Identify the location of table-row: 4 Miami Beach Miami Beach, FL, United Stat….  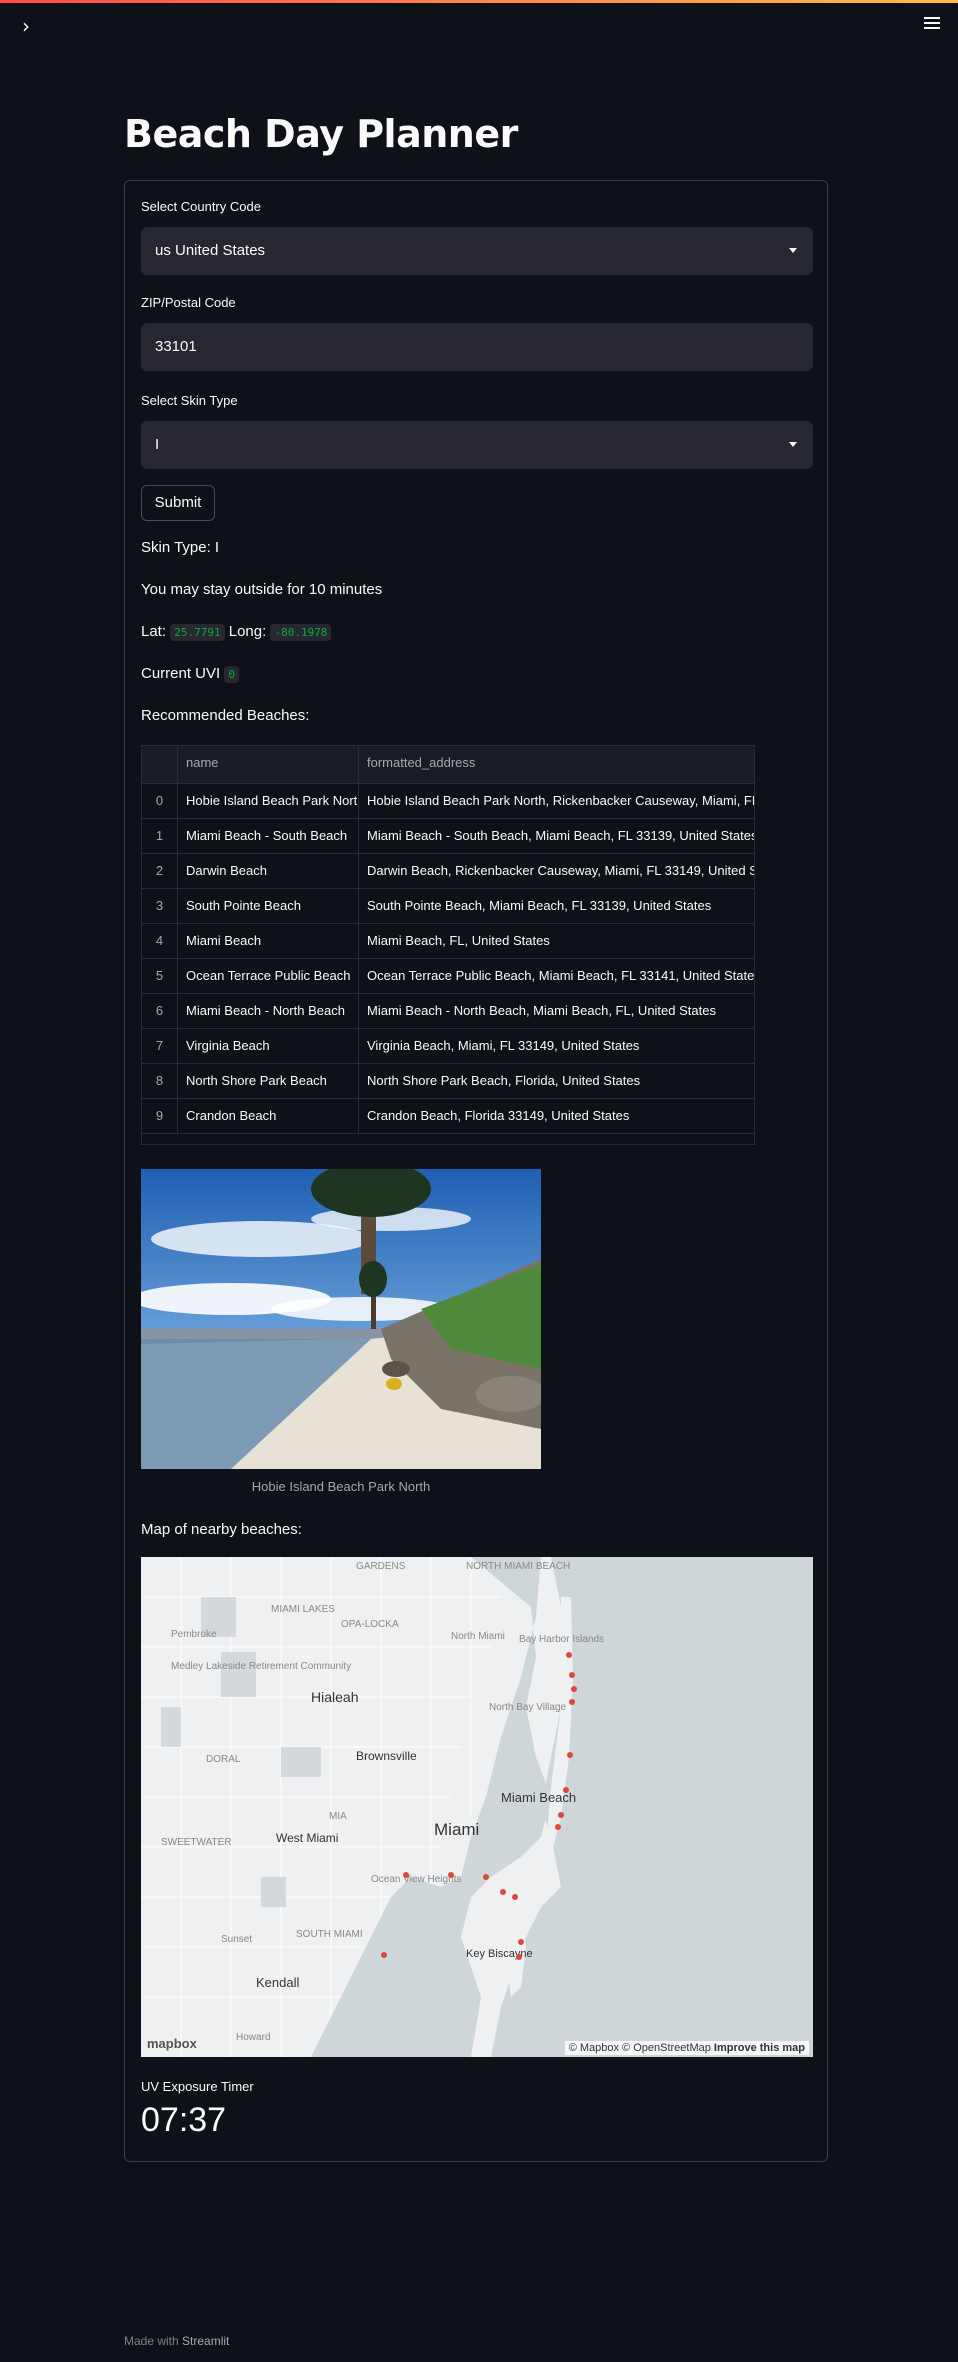
(448, 941).